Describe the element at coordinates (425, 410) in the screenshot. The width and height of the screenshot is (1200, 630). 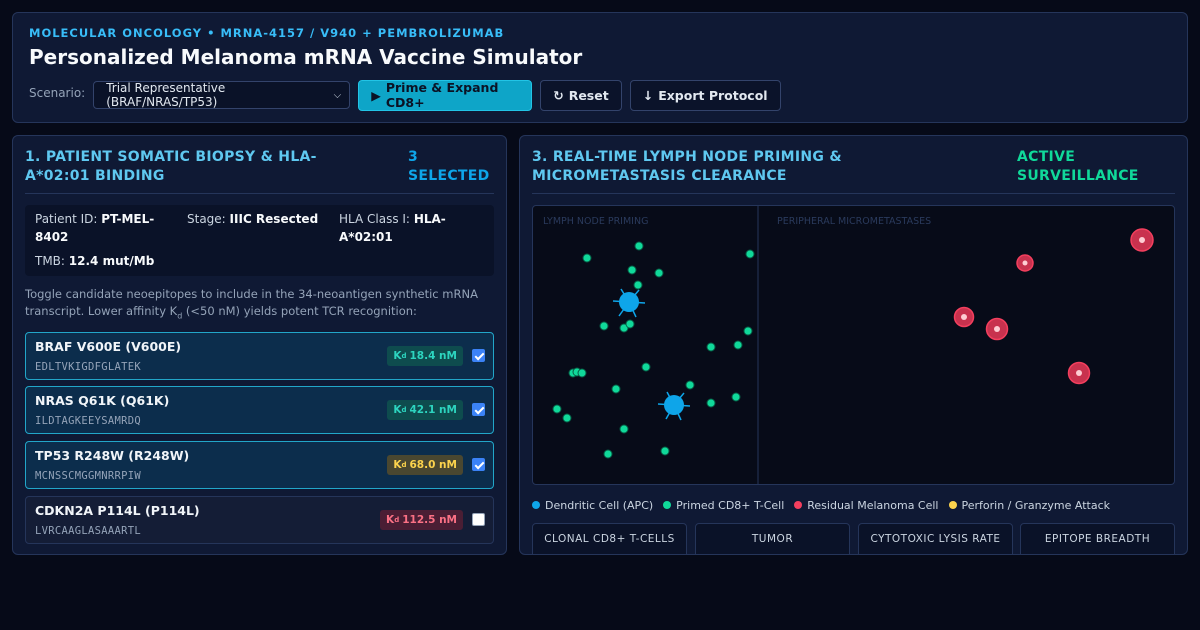
I see `kd-badge: Kd 42.1 nM` at that location.